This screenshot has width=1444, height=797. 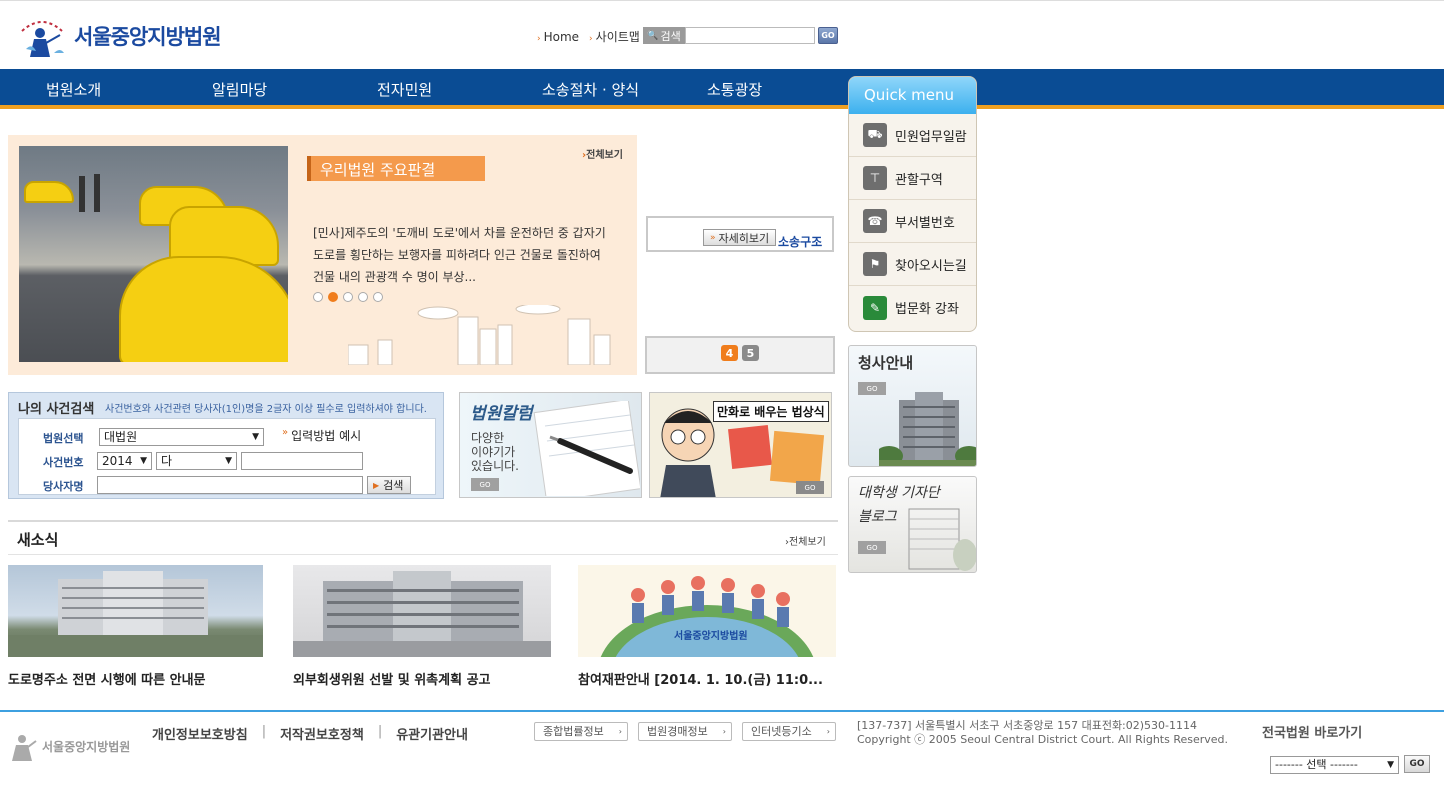 I want to click on news-item-1-title: 도로명주소 전면 시행에 따른 안내문, so click(x=107, y=678).